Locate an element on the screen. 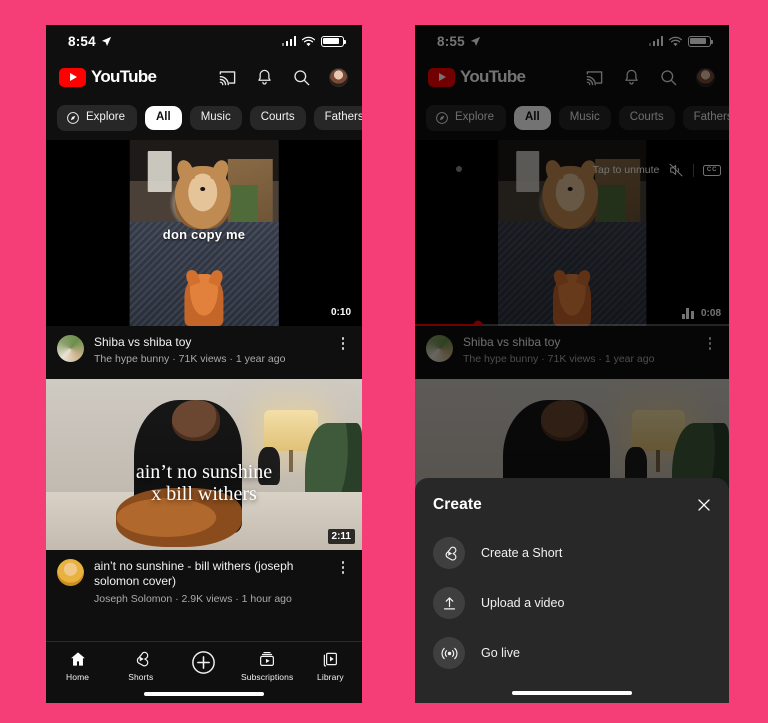  shorts-icon is located at coordinates (142, 659).